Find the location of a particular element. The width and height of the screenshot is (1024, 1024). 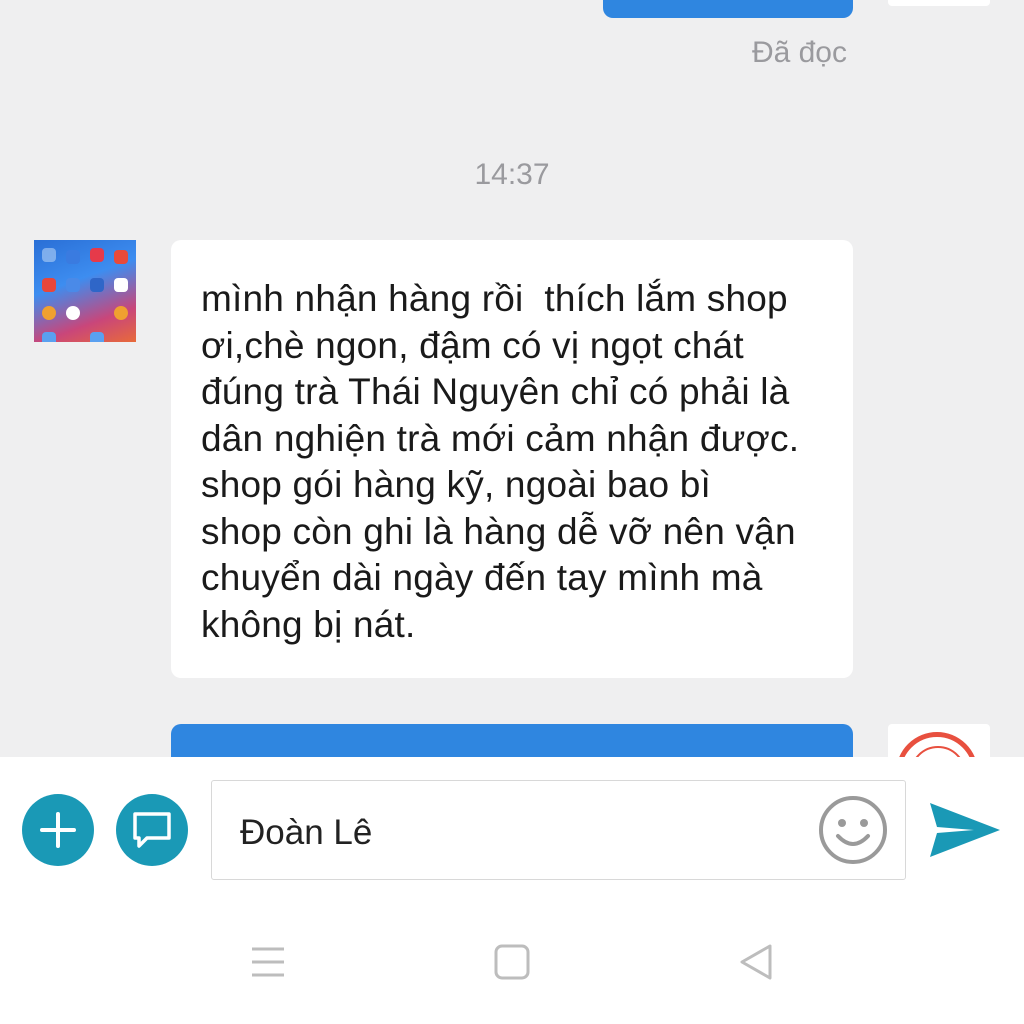

speech-bubble-icon is located at coordinates (152, 830).